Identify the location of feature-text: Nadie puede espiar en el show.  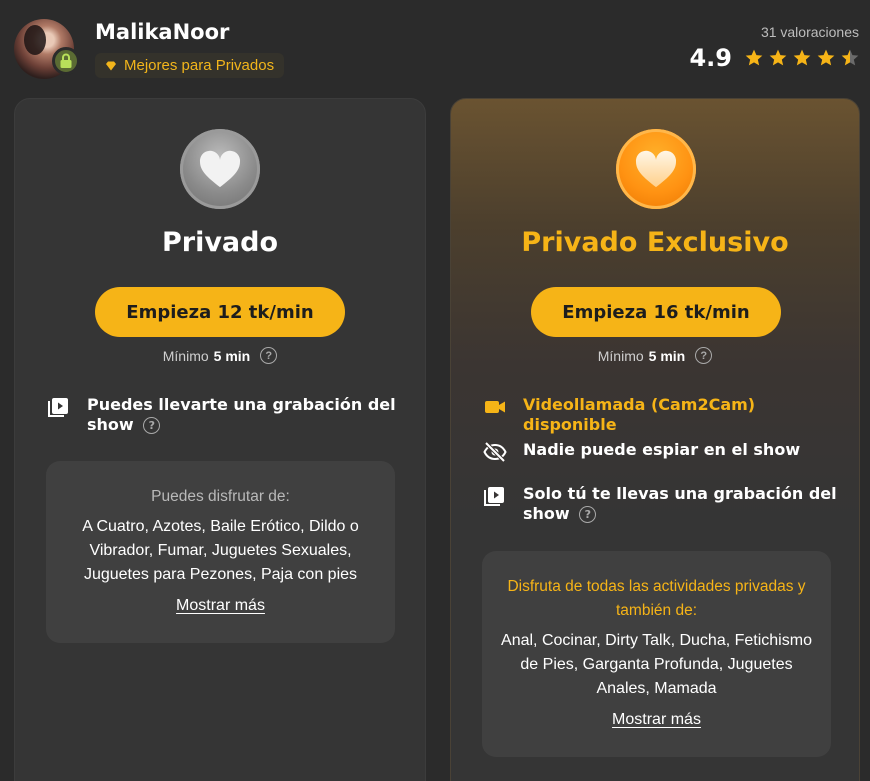
(662, 449).